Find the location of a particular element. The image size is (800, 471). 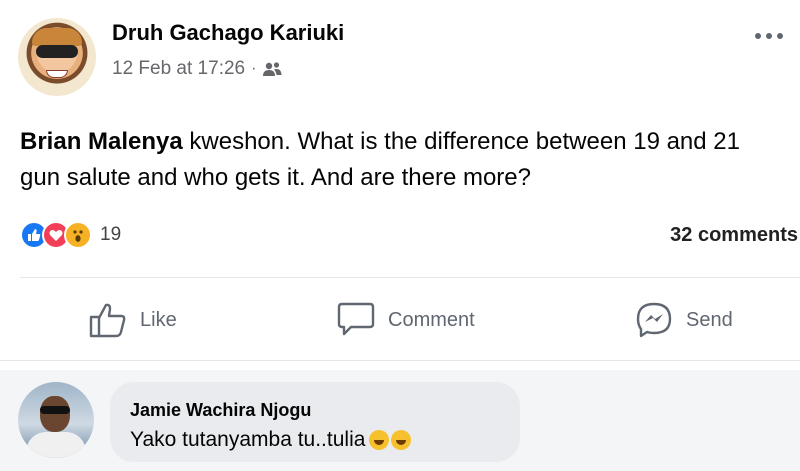

friends-icon is located at coordinates (272, 69).